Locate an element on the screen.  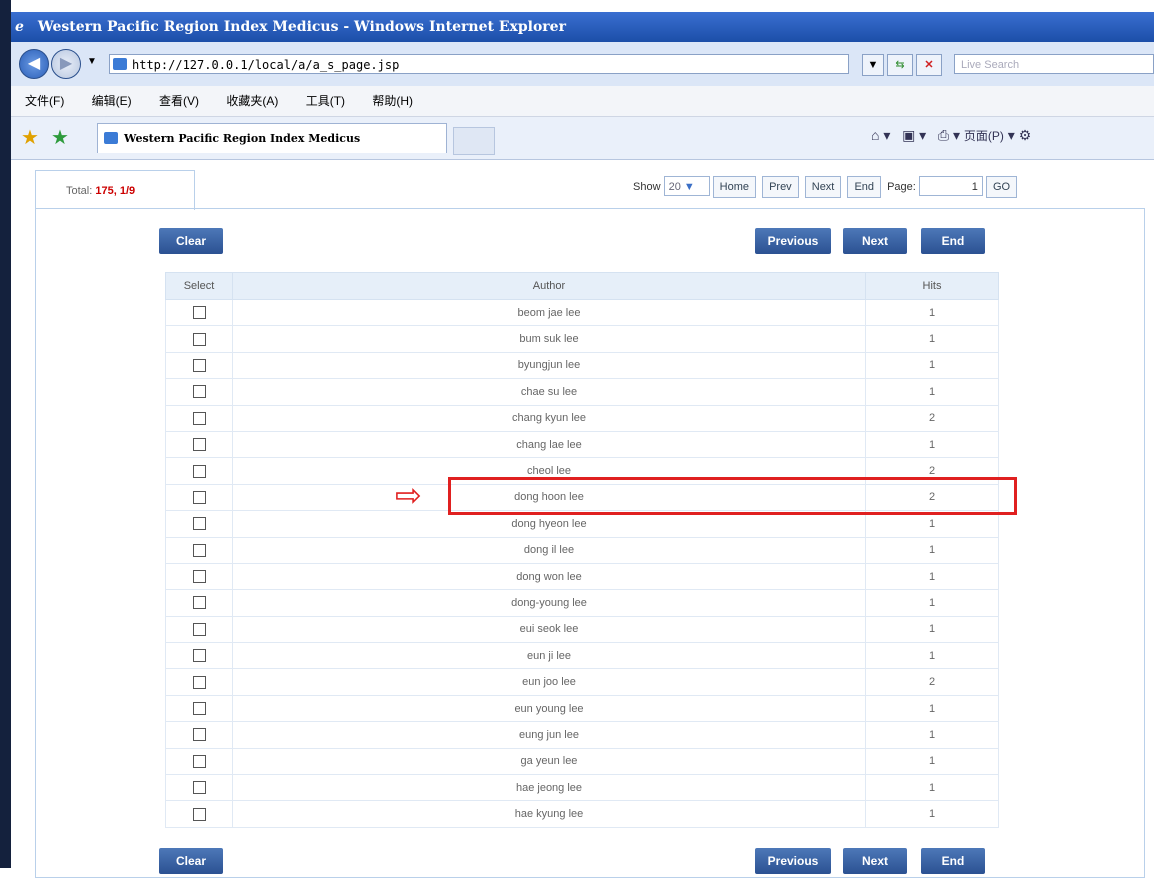
url-dropdown-icon: ▼ is located at coordinates (873, 65).